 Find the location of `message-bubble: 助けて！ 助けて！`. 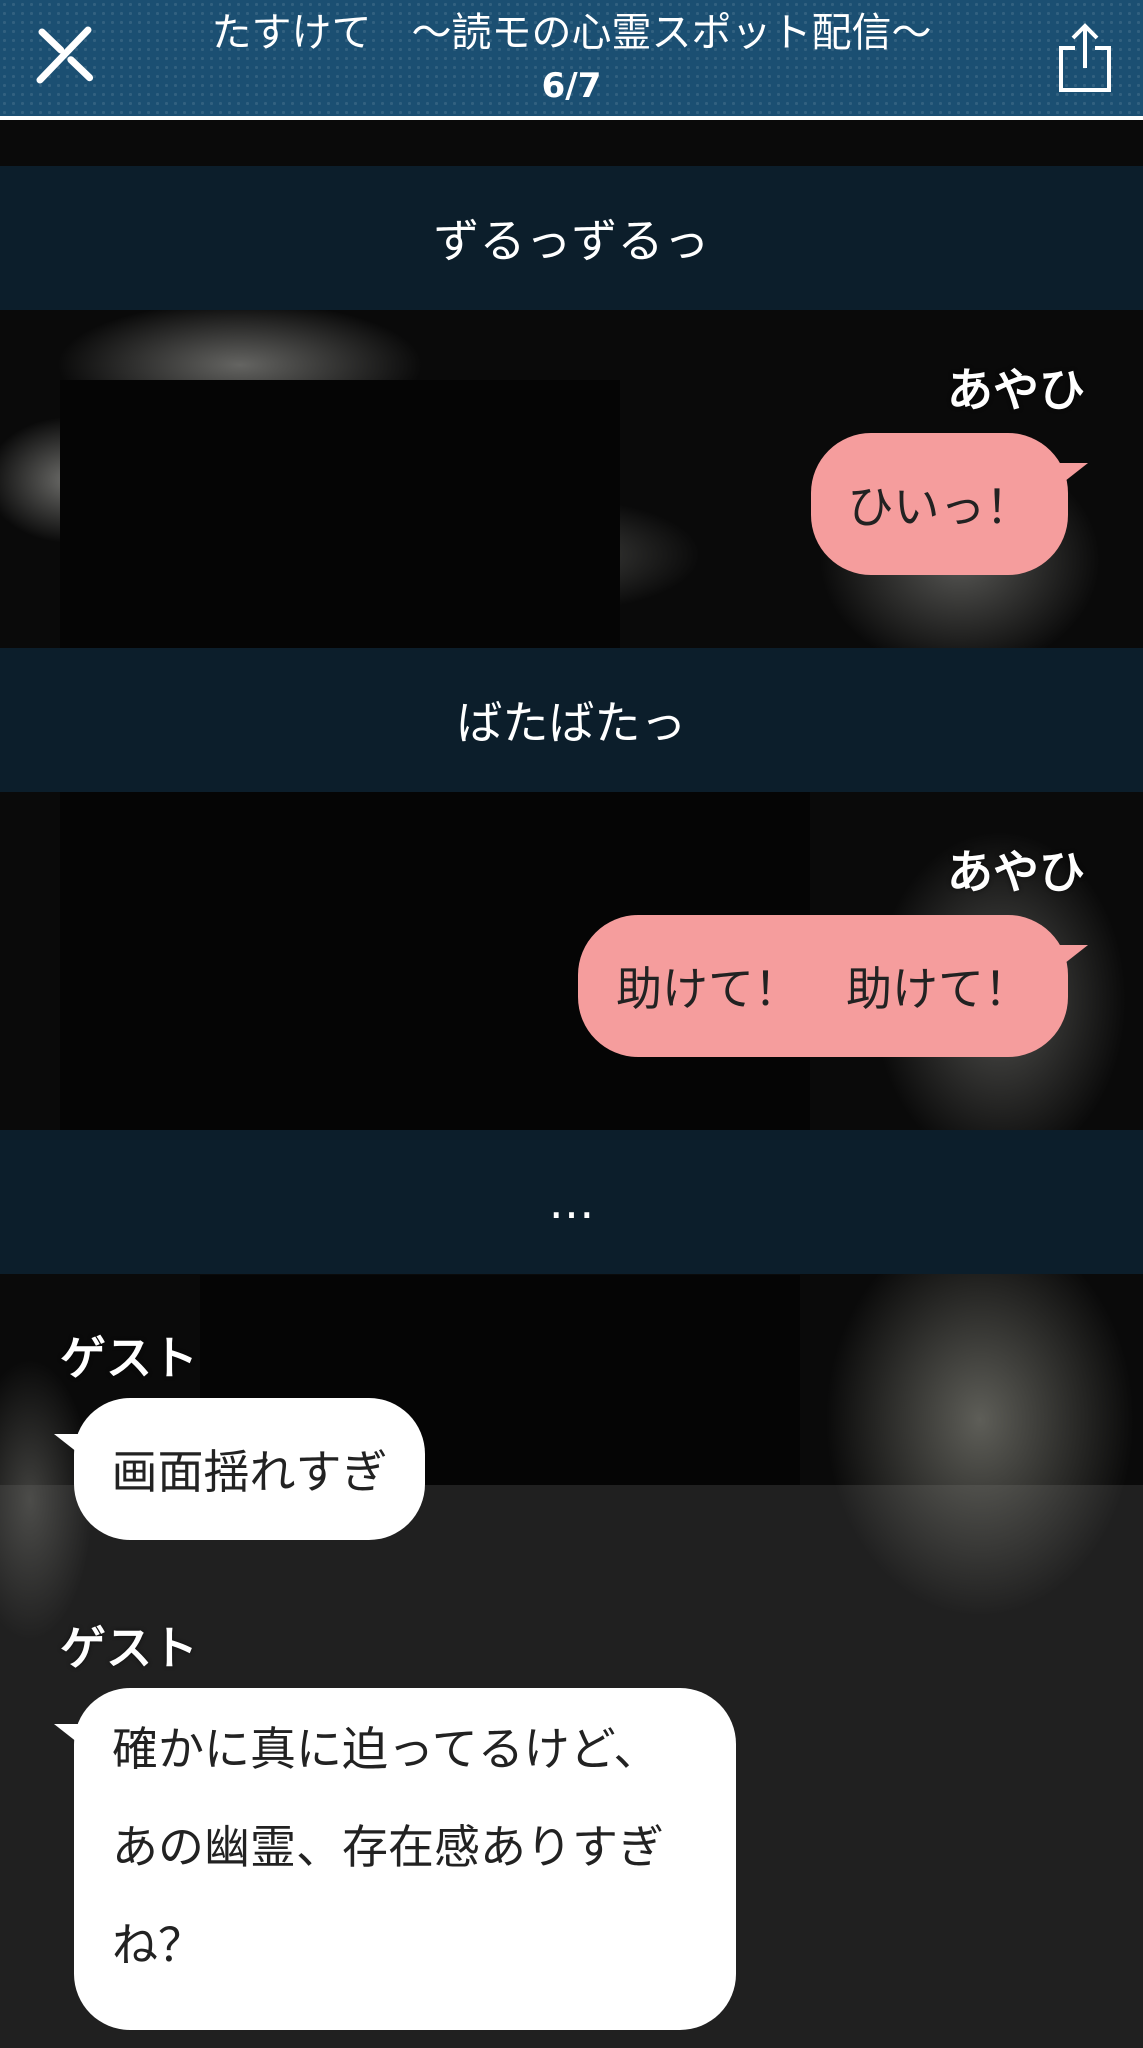

message-bubble: 助けて！ 助けて！ is located at coordinates (833, 986).